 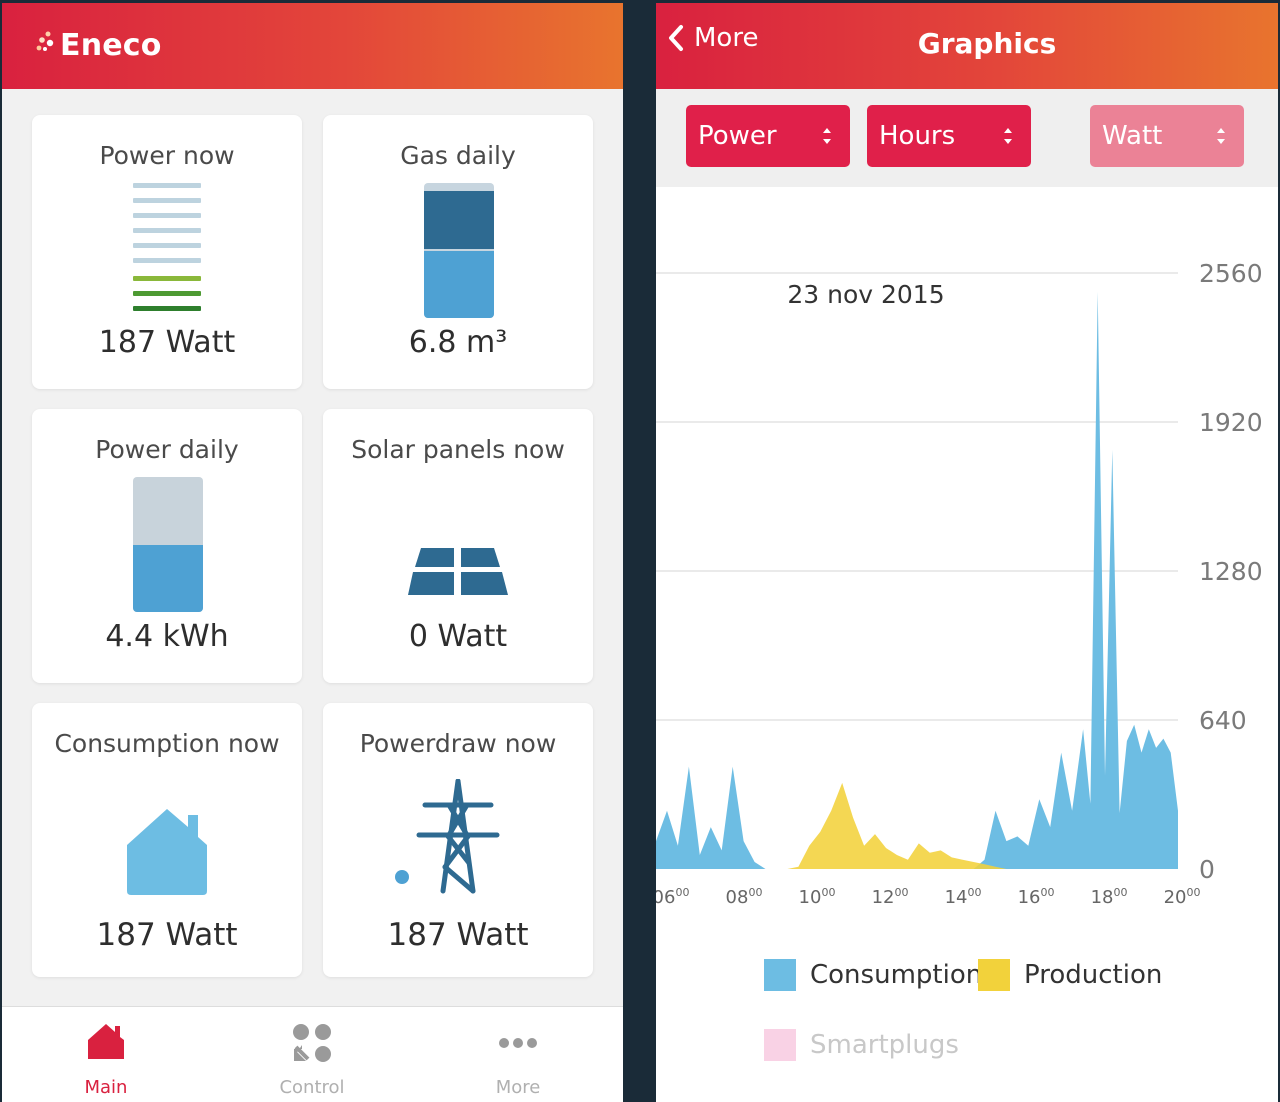 I want to click on x-tick-label: 1600, so click(x=1036, y=897).